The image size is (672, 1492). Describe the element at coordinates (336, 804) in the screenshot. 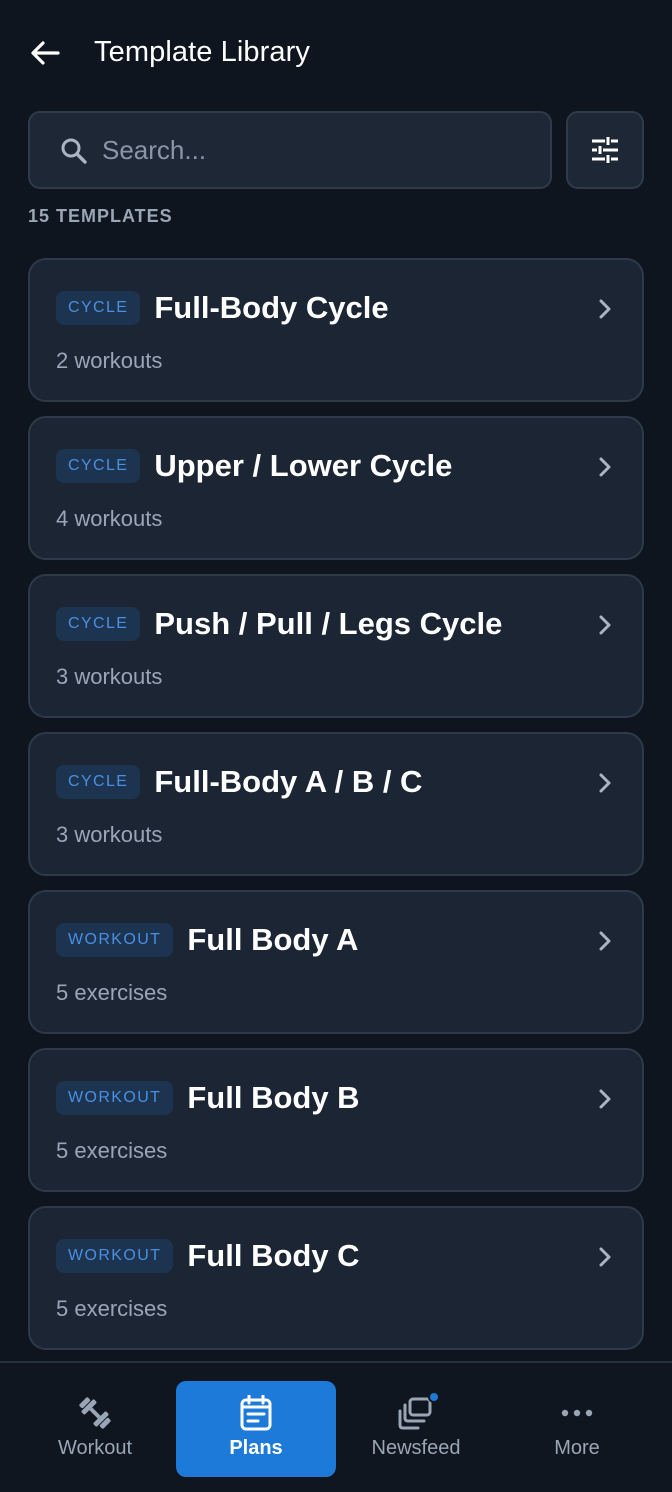

I see `template-card: CYCLE Full-Body A / B / C 3 workouts` at that location.